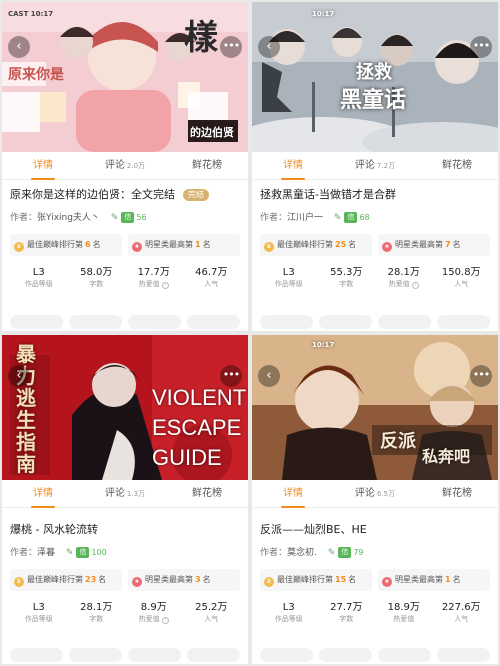  Describe the element at coordinates (302, 553) in the screenshot. I see `author-name: 莫念初.` at that location.